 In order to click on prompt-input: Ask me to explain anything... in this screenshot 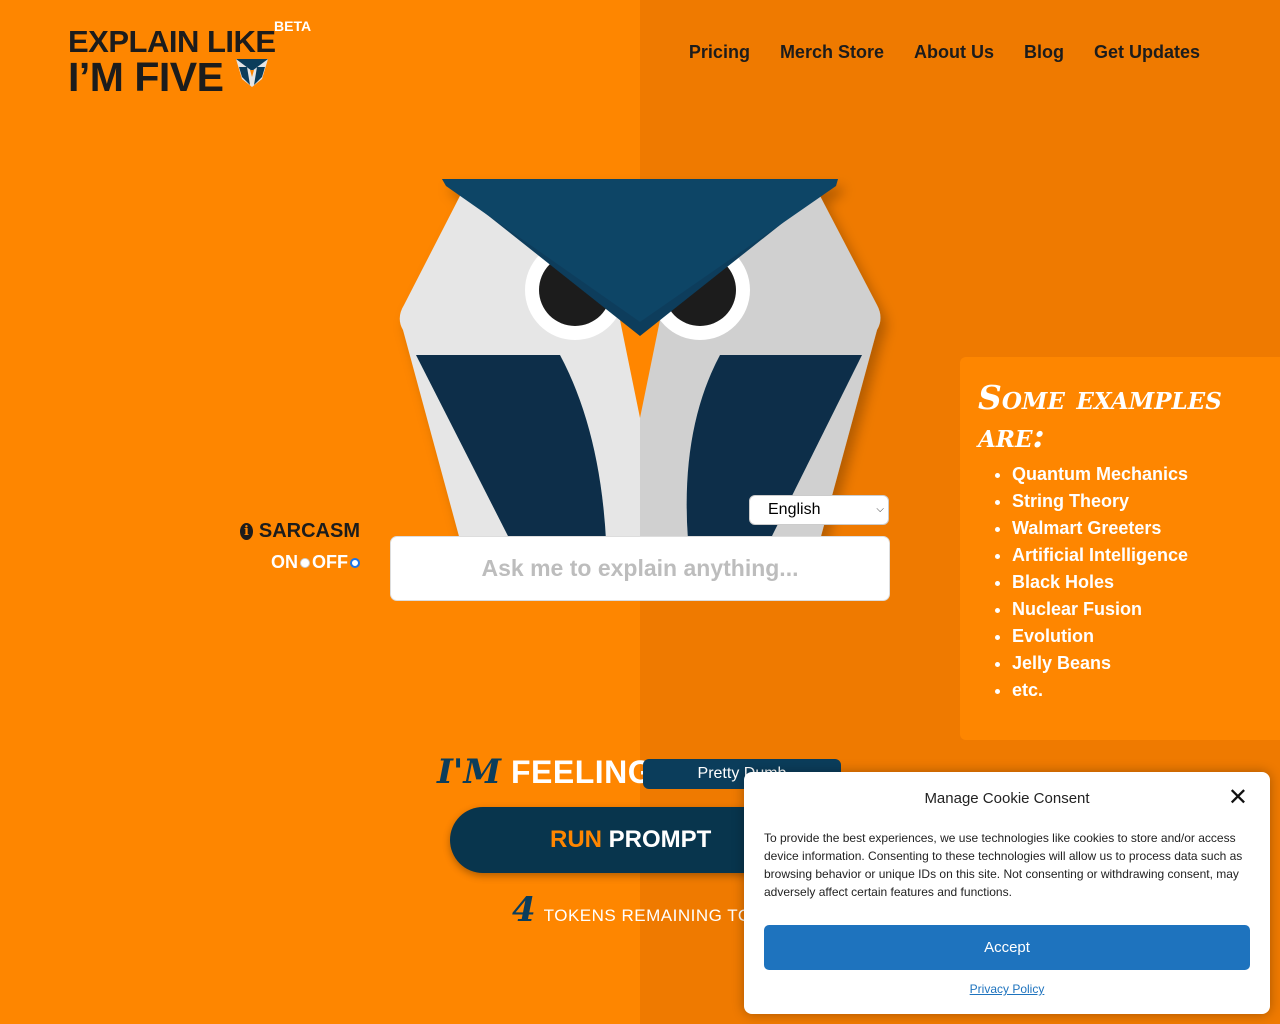, I will do `click(640, 568)`.